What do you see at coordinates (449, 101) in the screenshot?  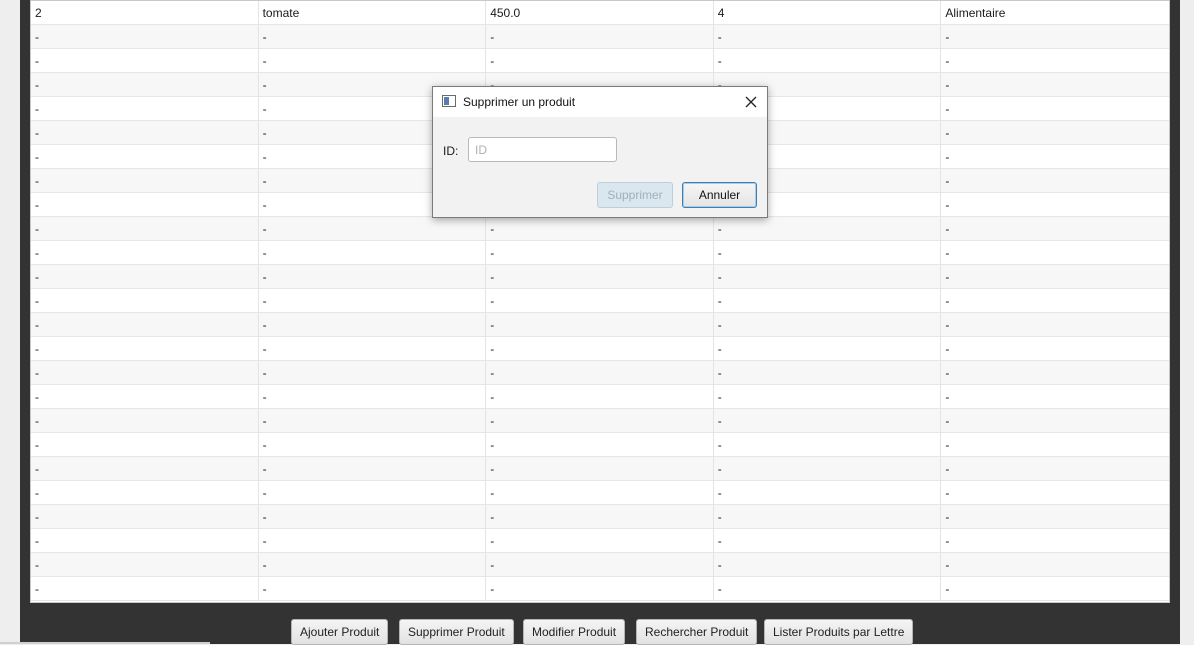 I see `window-app-icon` at bounding box center [449, 101].